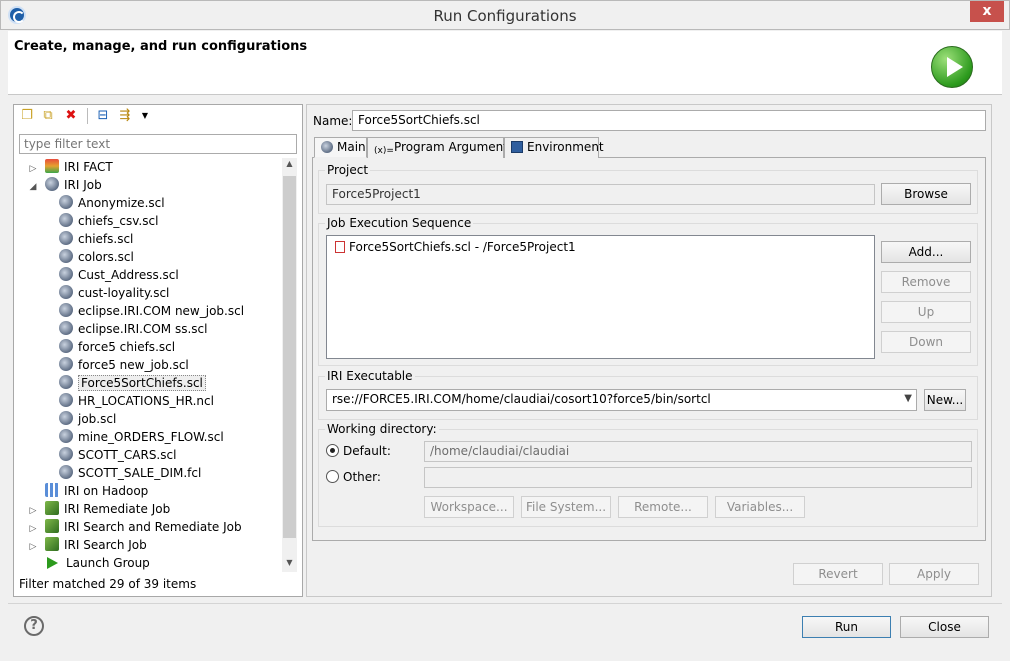  What do you see at coordinates (97, 419) in the screenshot?
I see `tree-item-label: job.scl` at bounding box center [97, 419].